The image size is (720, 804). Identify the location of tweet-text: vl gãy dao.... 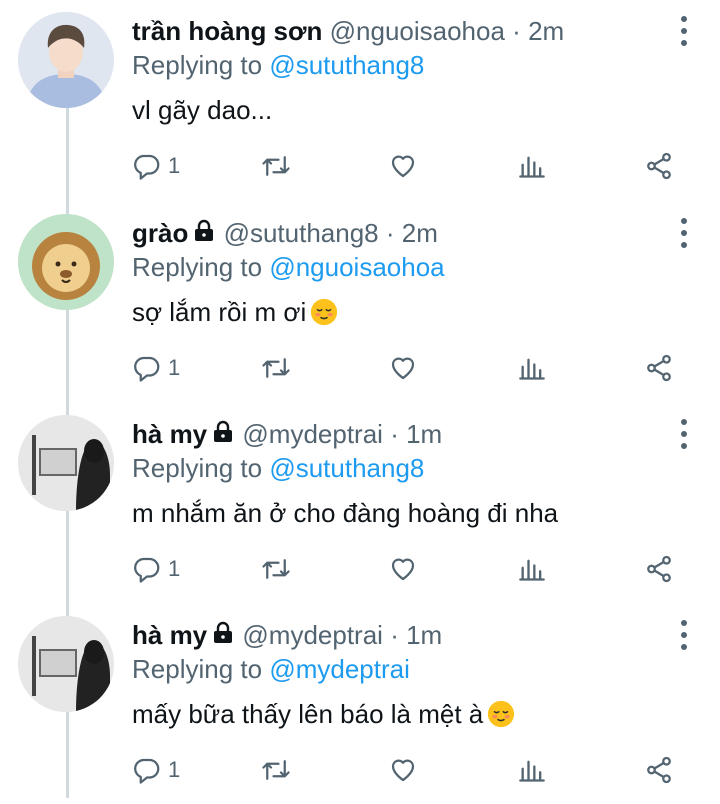
(202, 110).